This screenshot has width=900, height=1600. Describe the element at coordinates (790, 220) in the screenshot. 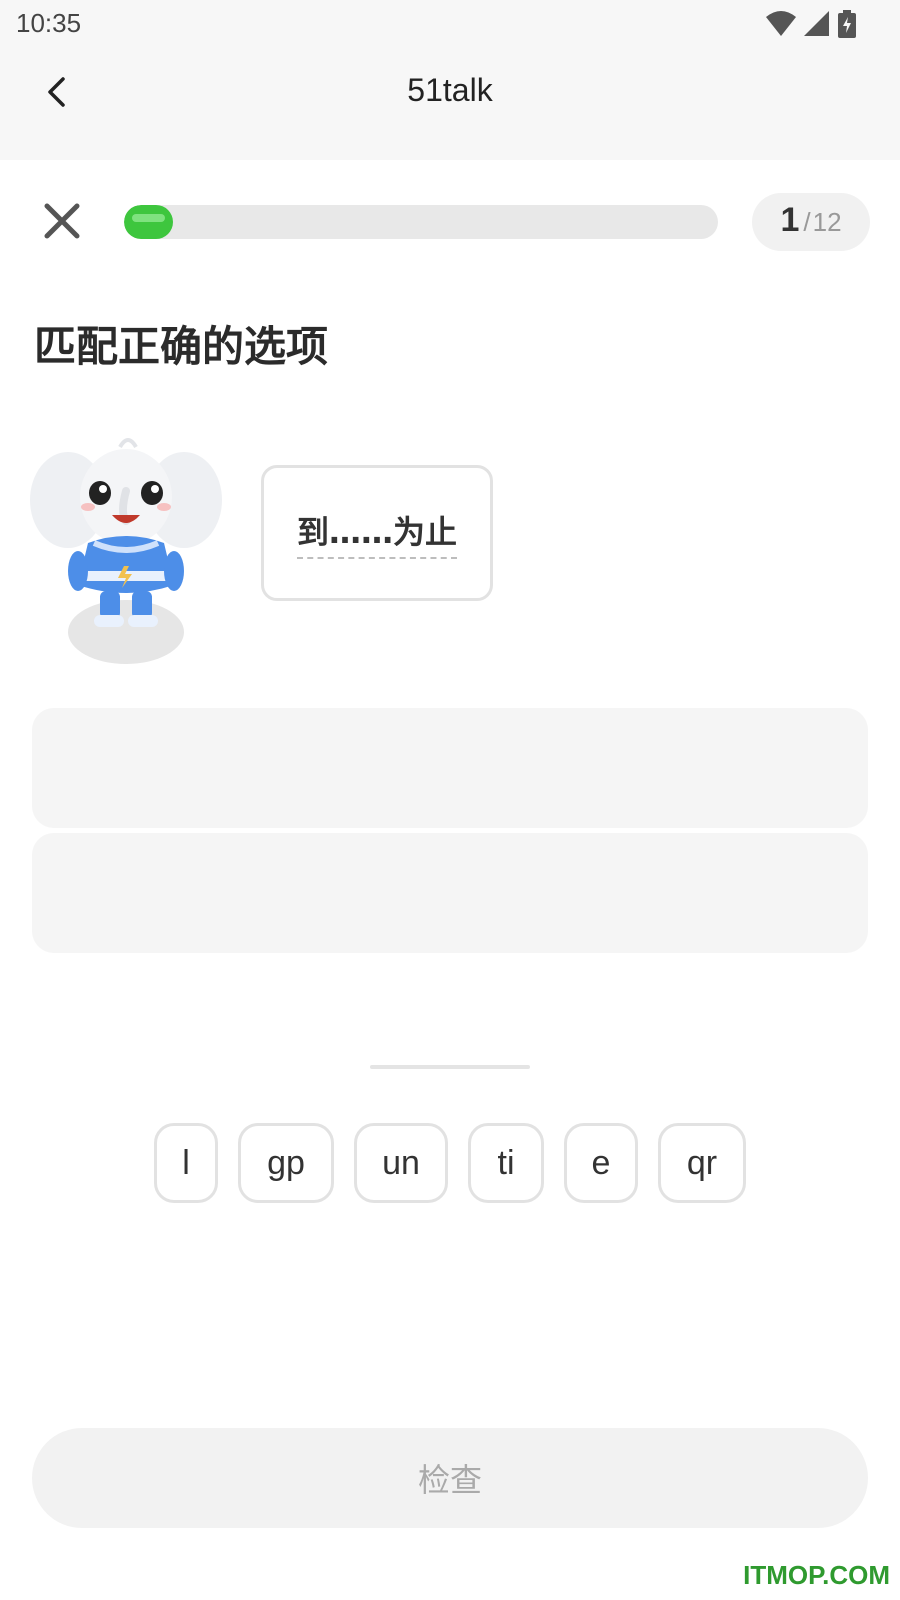

I see `counter-current: 1` at that location.